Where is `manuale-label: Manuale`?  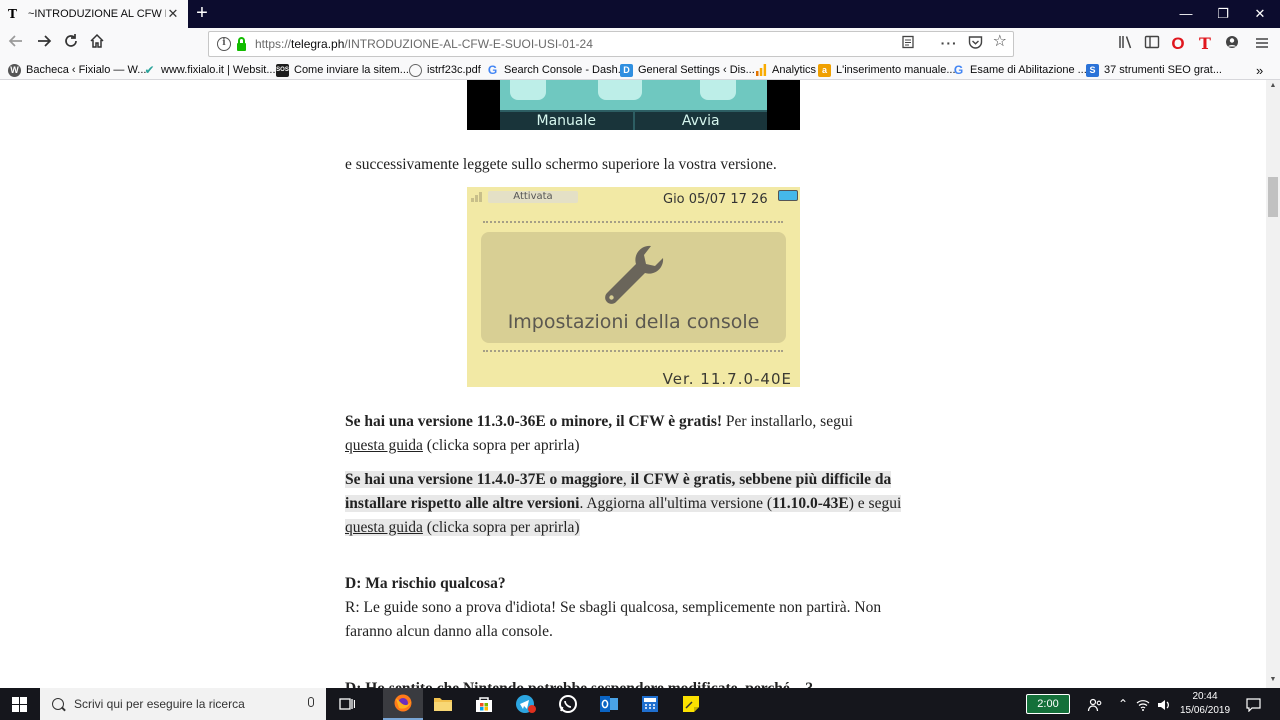 manuale-label: Manuale is located at coordinates (566, 121).